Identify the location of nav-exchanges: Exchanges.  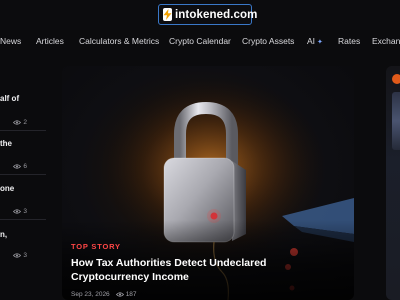
(386, 41).